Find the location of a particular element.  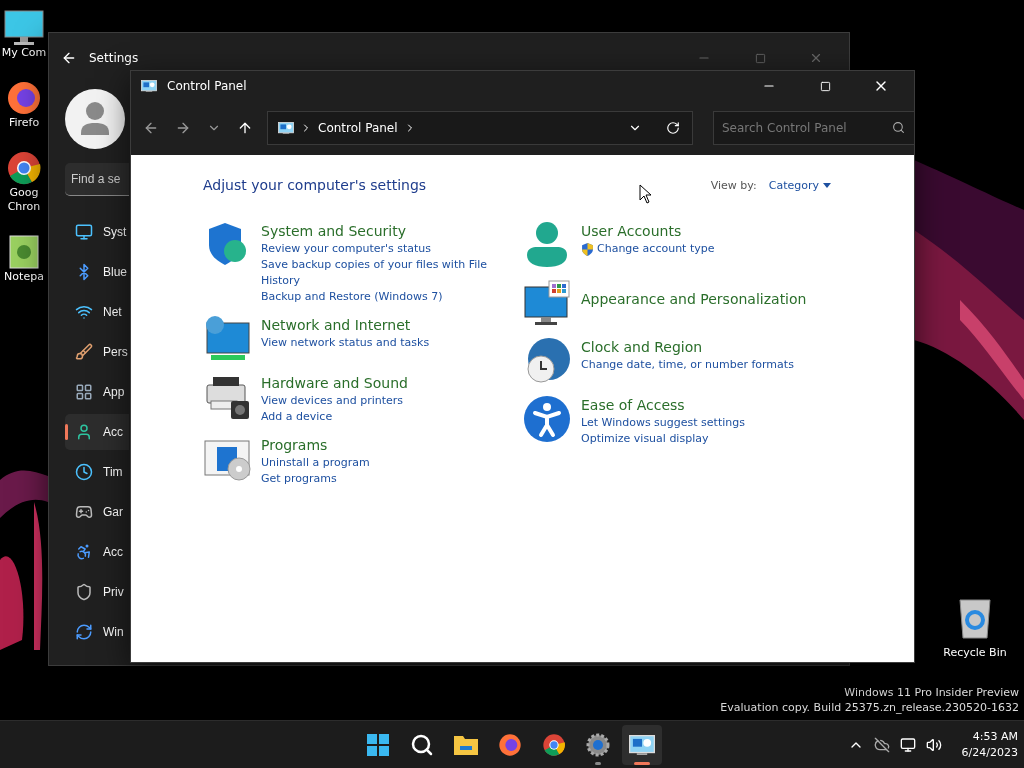

avatar is located at coordinates (95, 119).